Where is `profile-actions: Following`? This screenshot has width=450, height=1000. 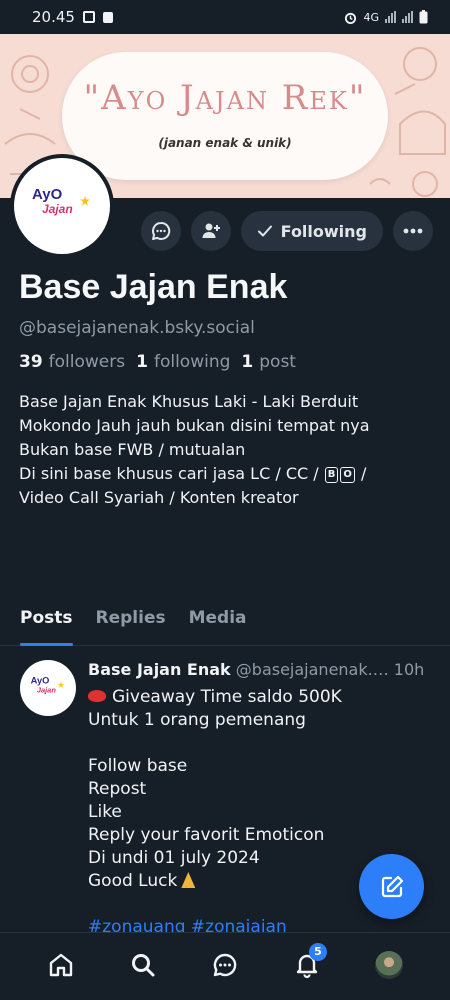 profile-actions: Following is located at coordinates (286, 231).